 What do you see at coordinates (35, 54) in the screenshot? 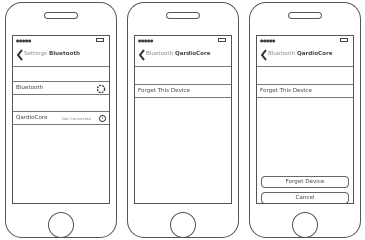
I see `back-button: Settings` at bounding box center [35, 54].